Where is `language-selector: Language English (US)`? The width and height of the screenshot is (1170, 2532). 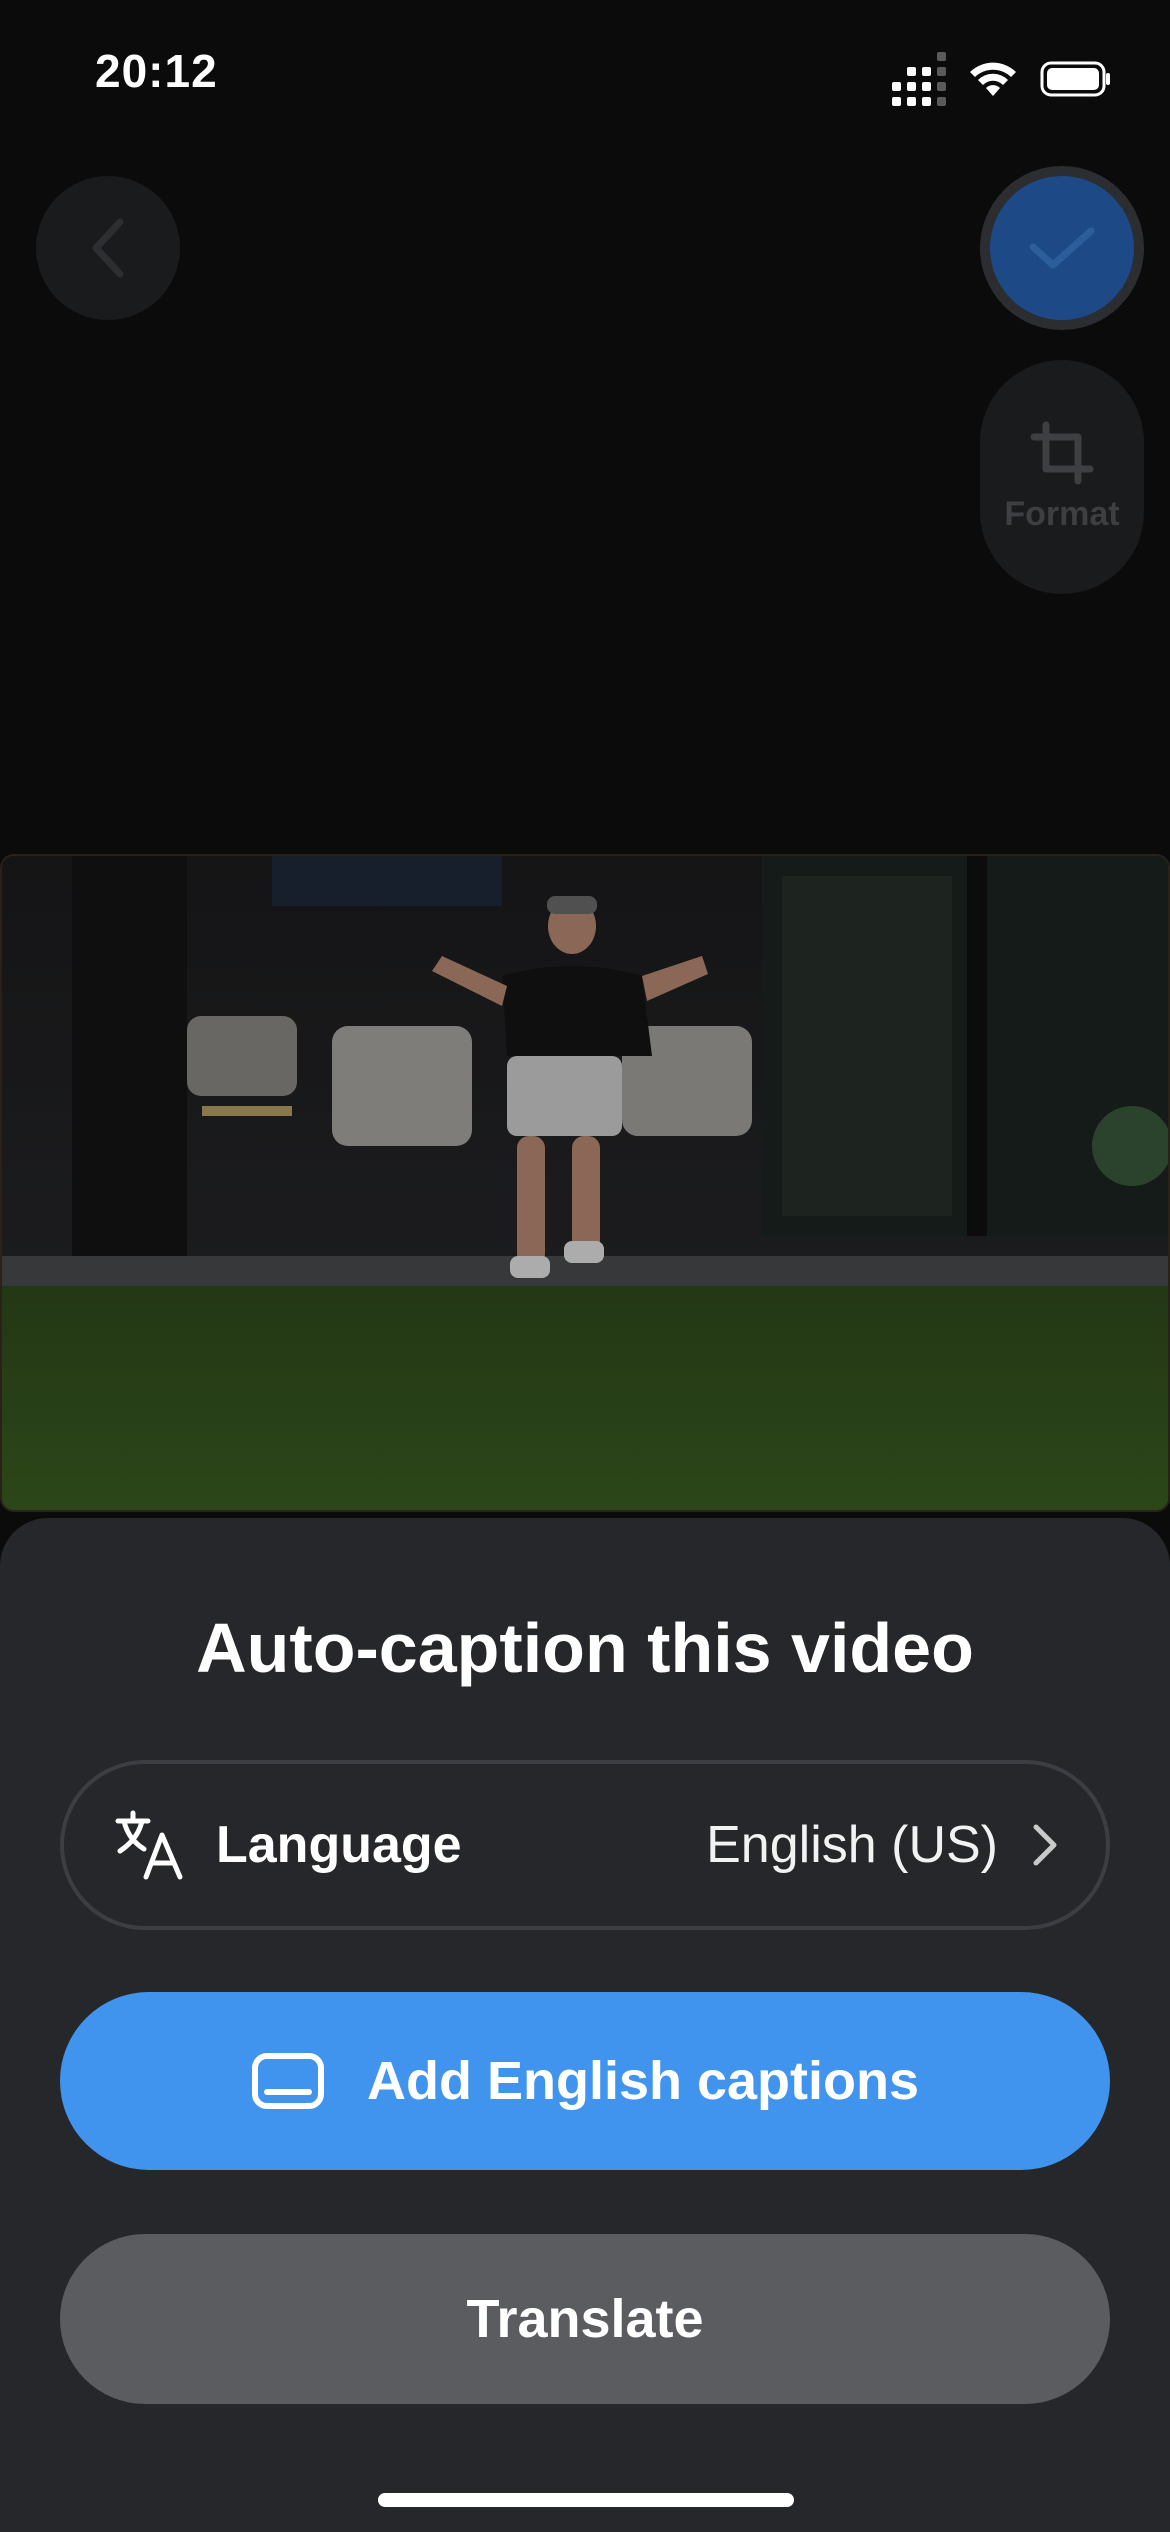 language-selector: Language English (US) is located at coordinates (585, 1845).